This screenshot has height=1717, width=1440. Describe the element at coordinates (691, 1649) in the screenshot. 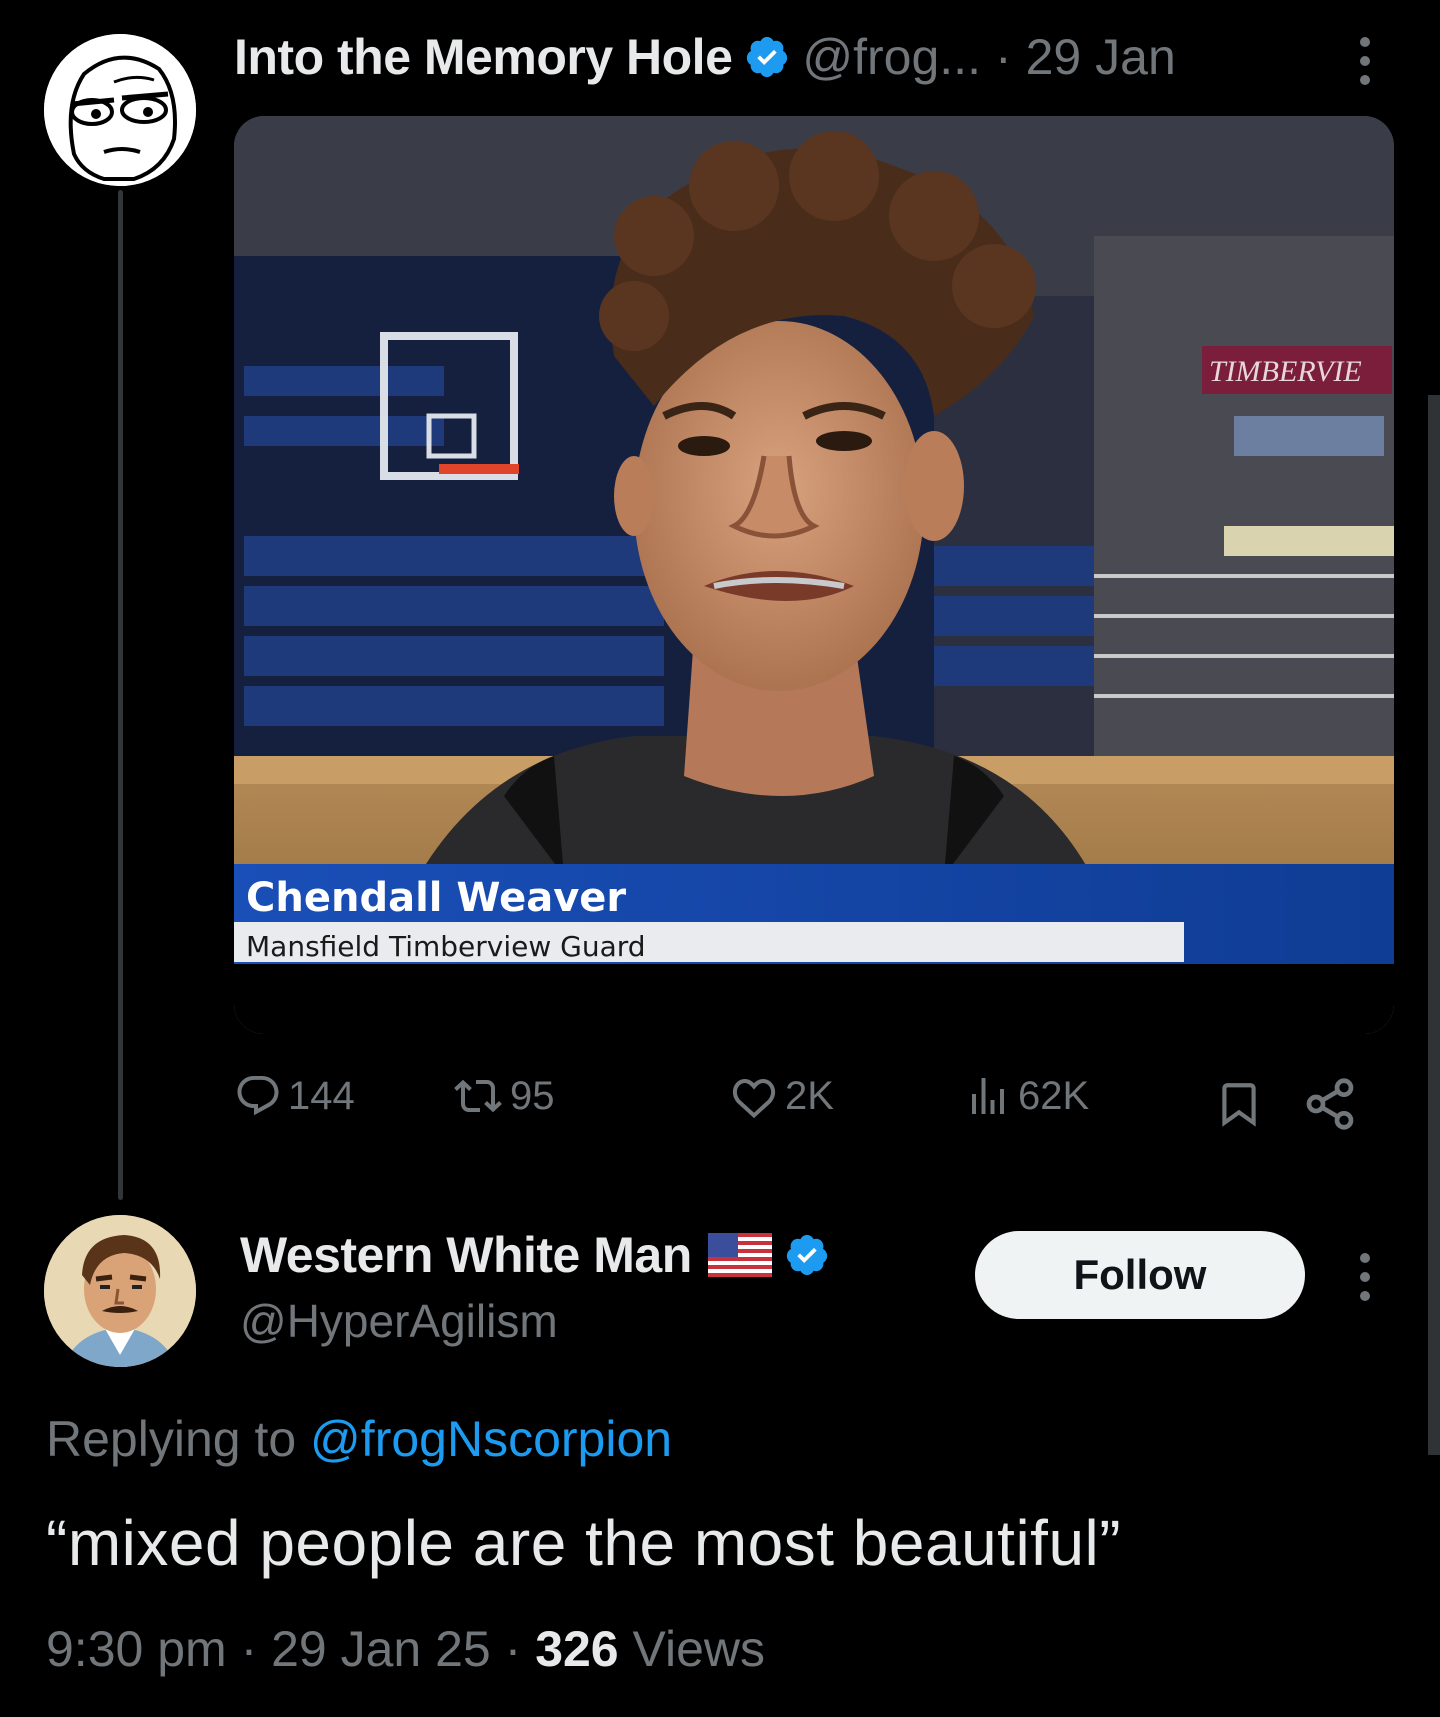

I see `tweet-views-label: Views` at that location.